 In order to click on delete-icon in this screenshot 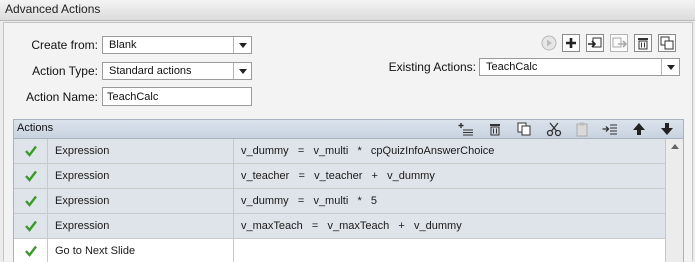, I will do `click(643, 43)`.